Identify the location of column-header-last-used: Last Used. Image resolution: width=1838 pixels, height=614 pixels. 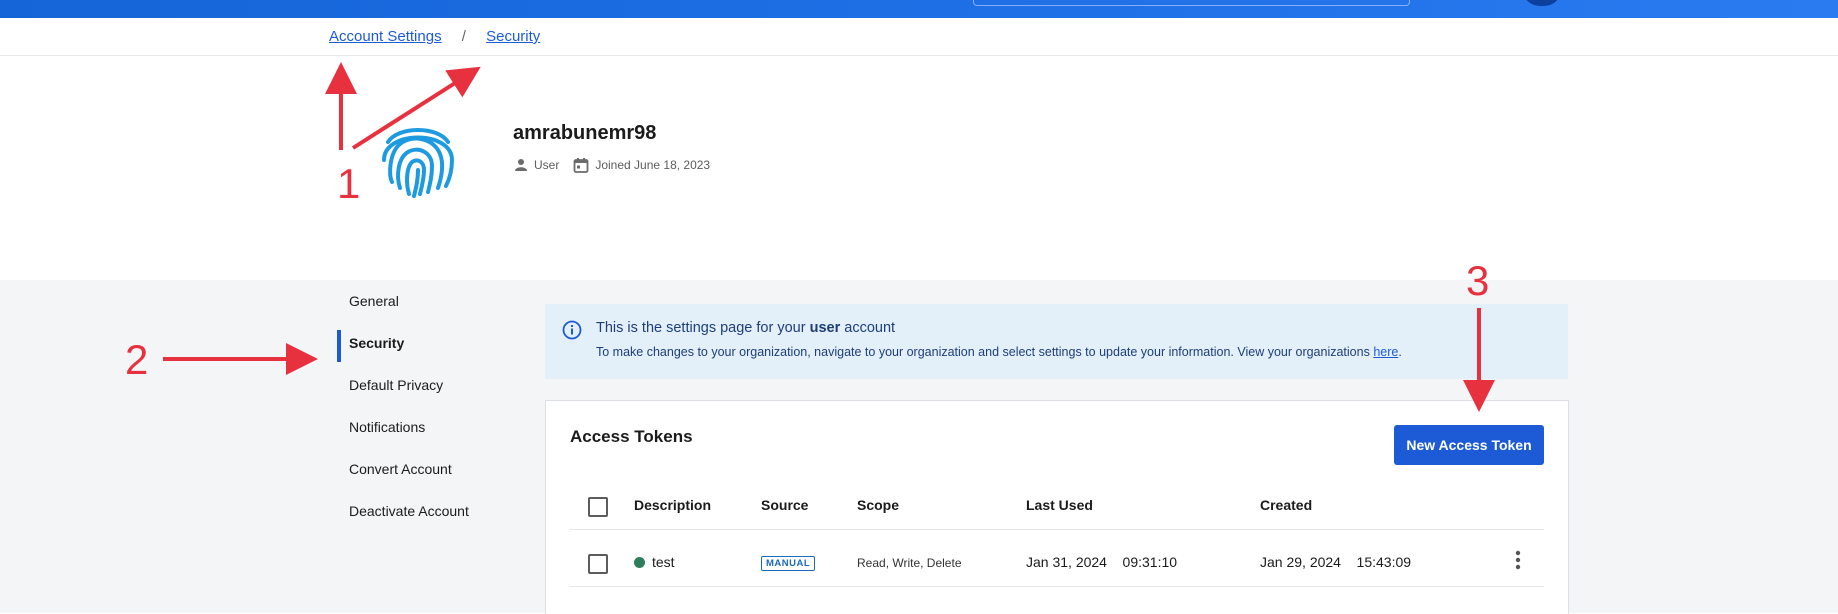
(1059, 505).